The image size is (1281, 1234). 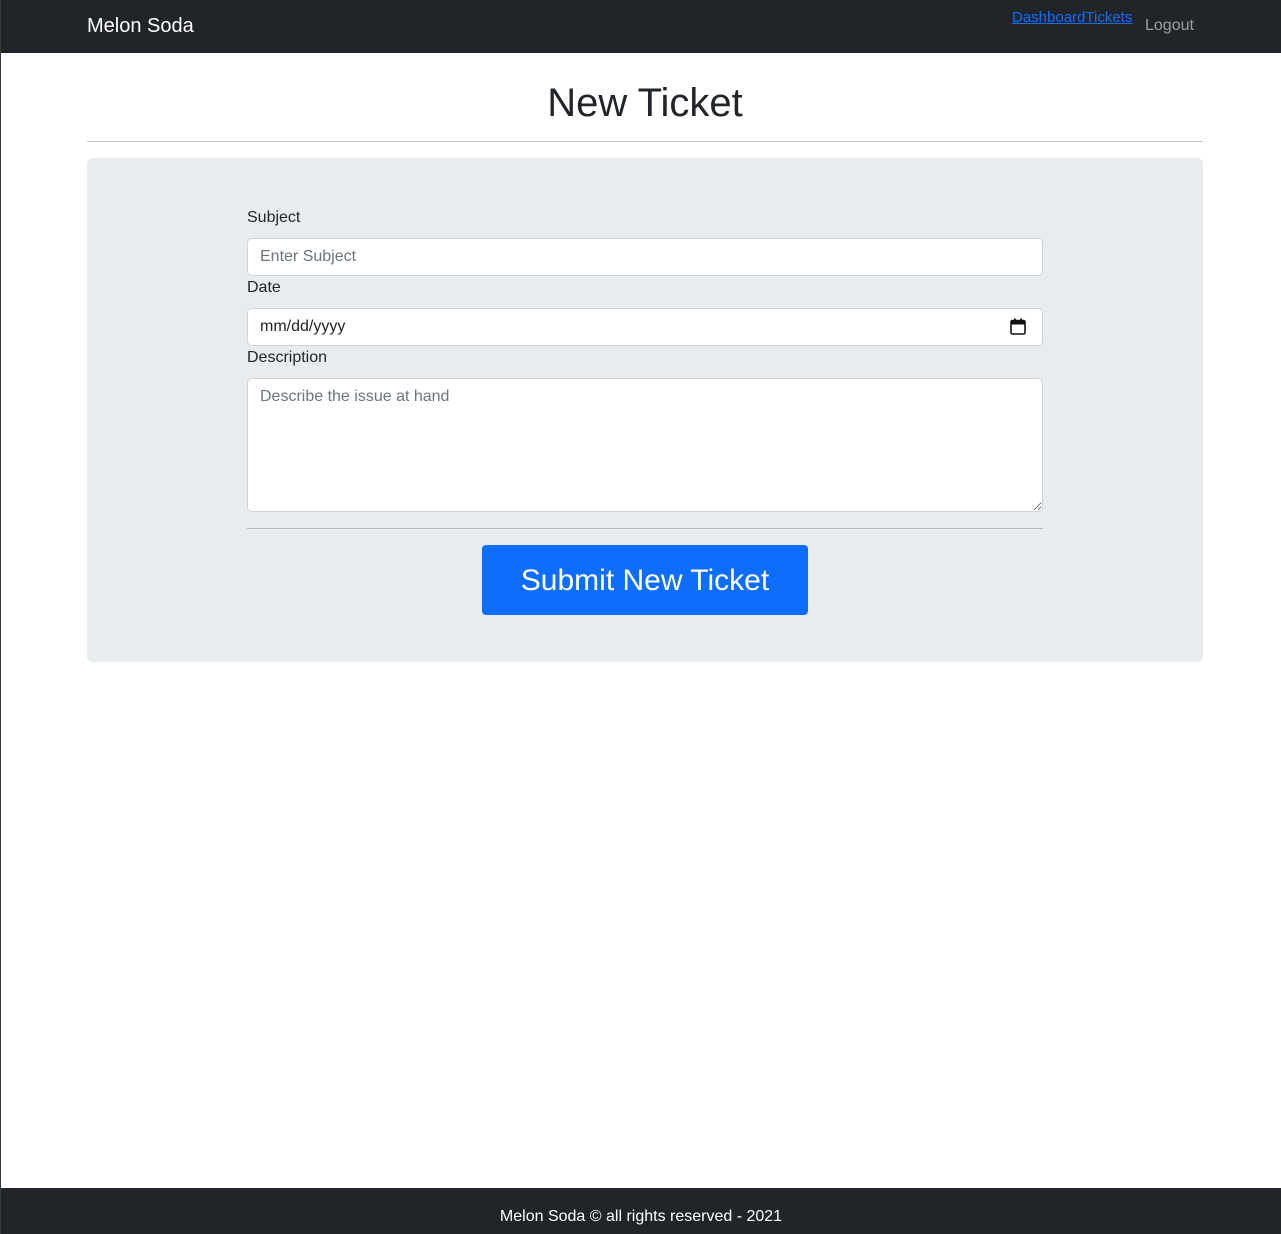 What do you see at coordinates (641, 1216) in the screenshot?
I see `footer-text: Melon Soda © all rights reserved - 2021` at bounding box center [641, 1216].